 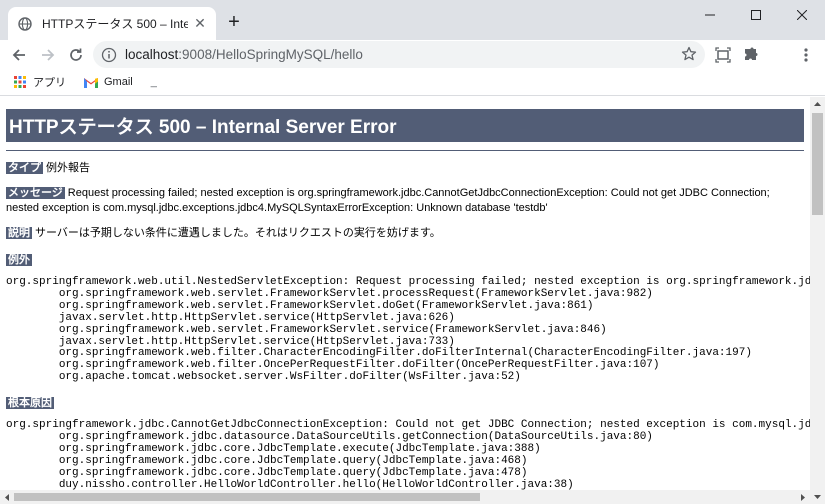 What do you see at coordinates (19, 260) in the screenshot?
I see `exception-label: 例外` at bounding box center [19, 260].